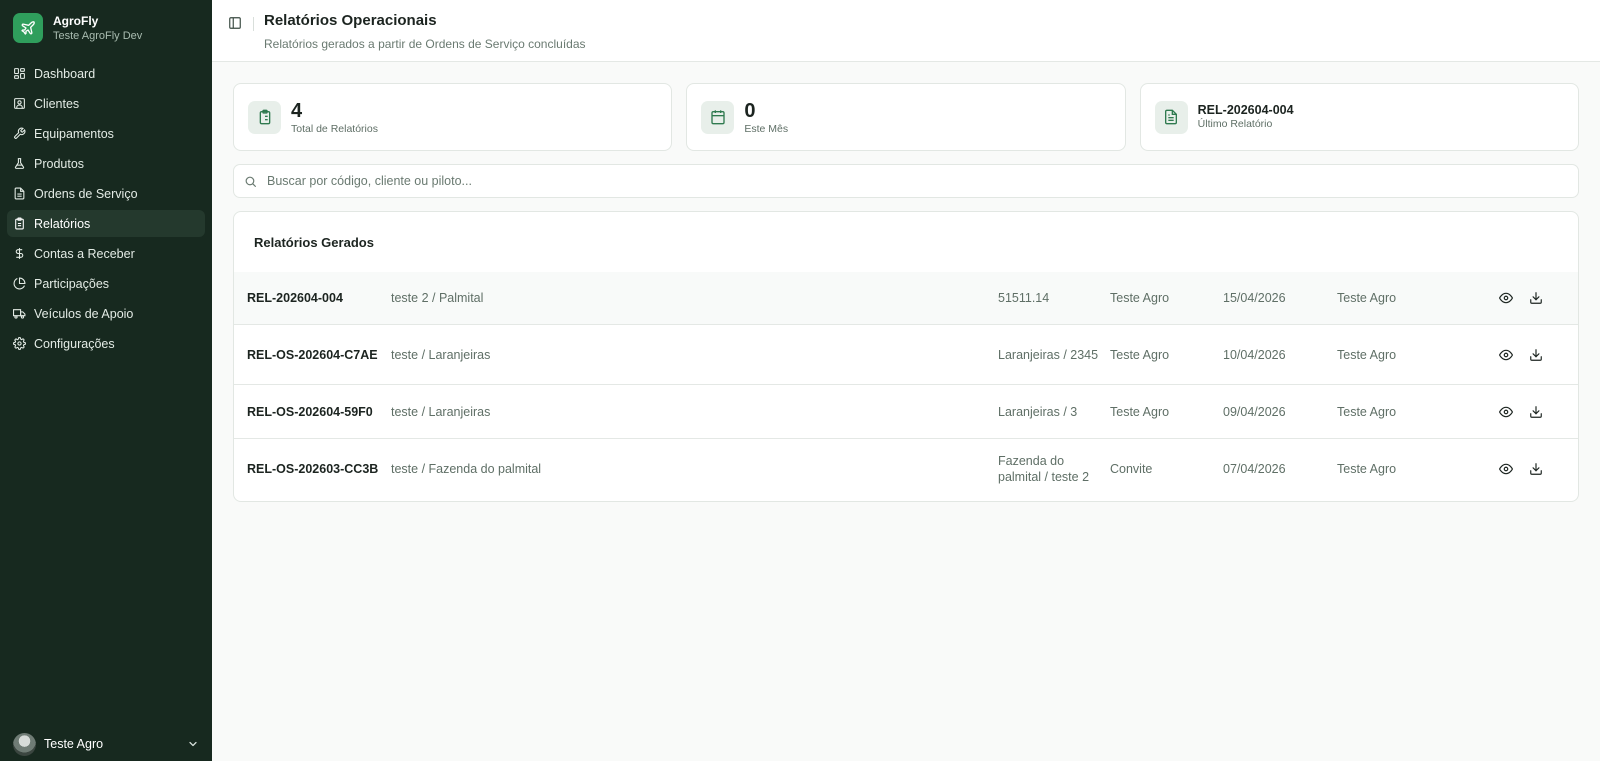 The height and width of the screenshot is (761, 1600). Describe the element at coordinates (1048, 354) in the screenshot. I see `report-area: Laranjeiras / 2345` at that location.